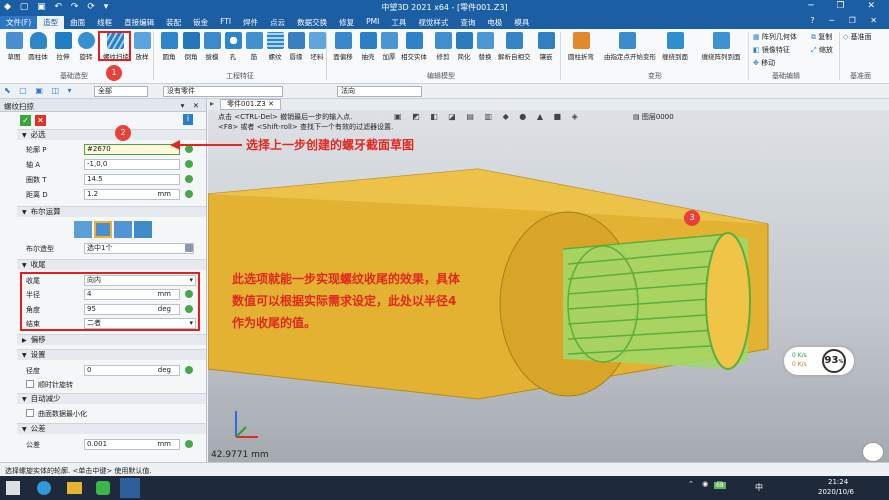 Image resolution: width=889 pixels, height=500 pixels. I want to click on part-select: 没有零件, so click(223, 91).